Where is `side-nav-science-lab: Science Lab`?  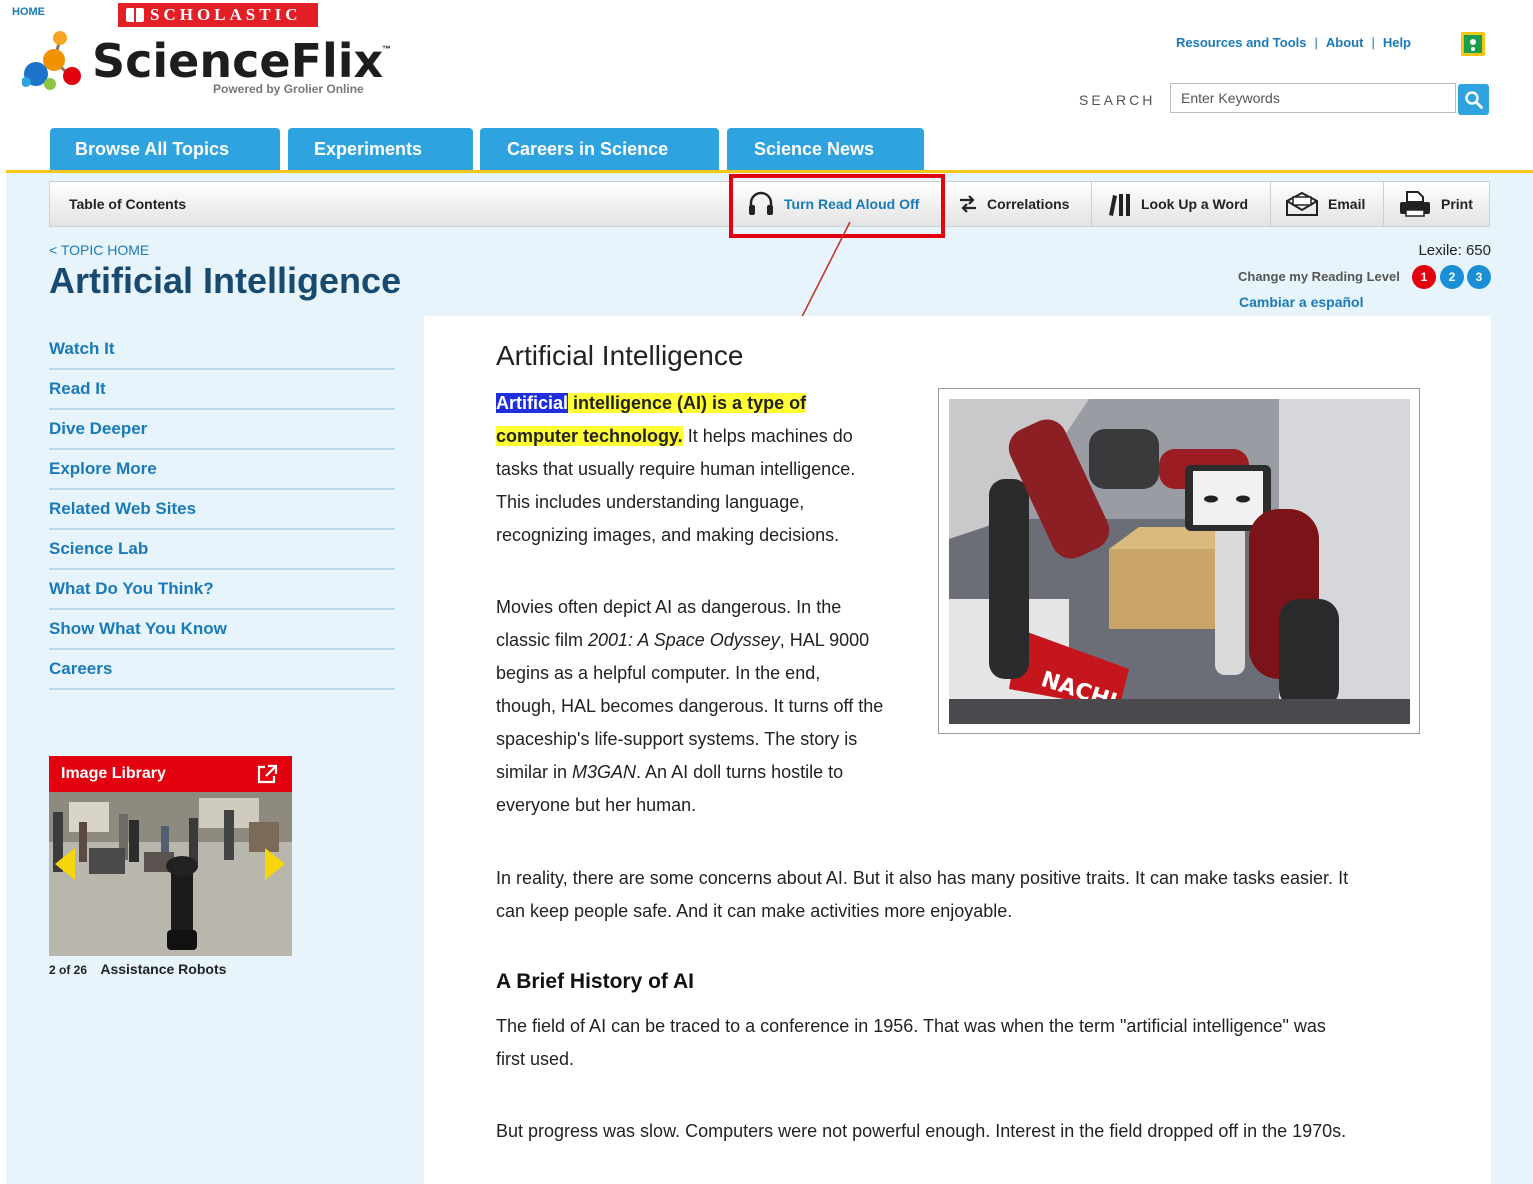
side-nav-science-lab: Science Lab is located at coordinates (222, 550).